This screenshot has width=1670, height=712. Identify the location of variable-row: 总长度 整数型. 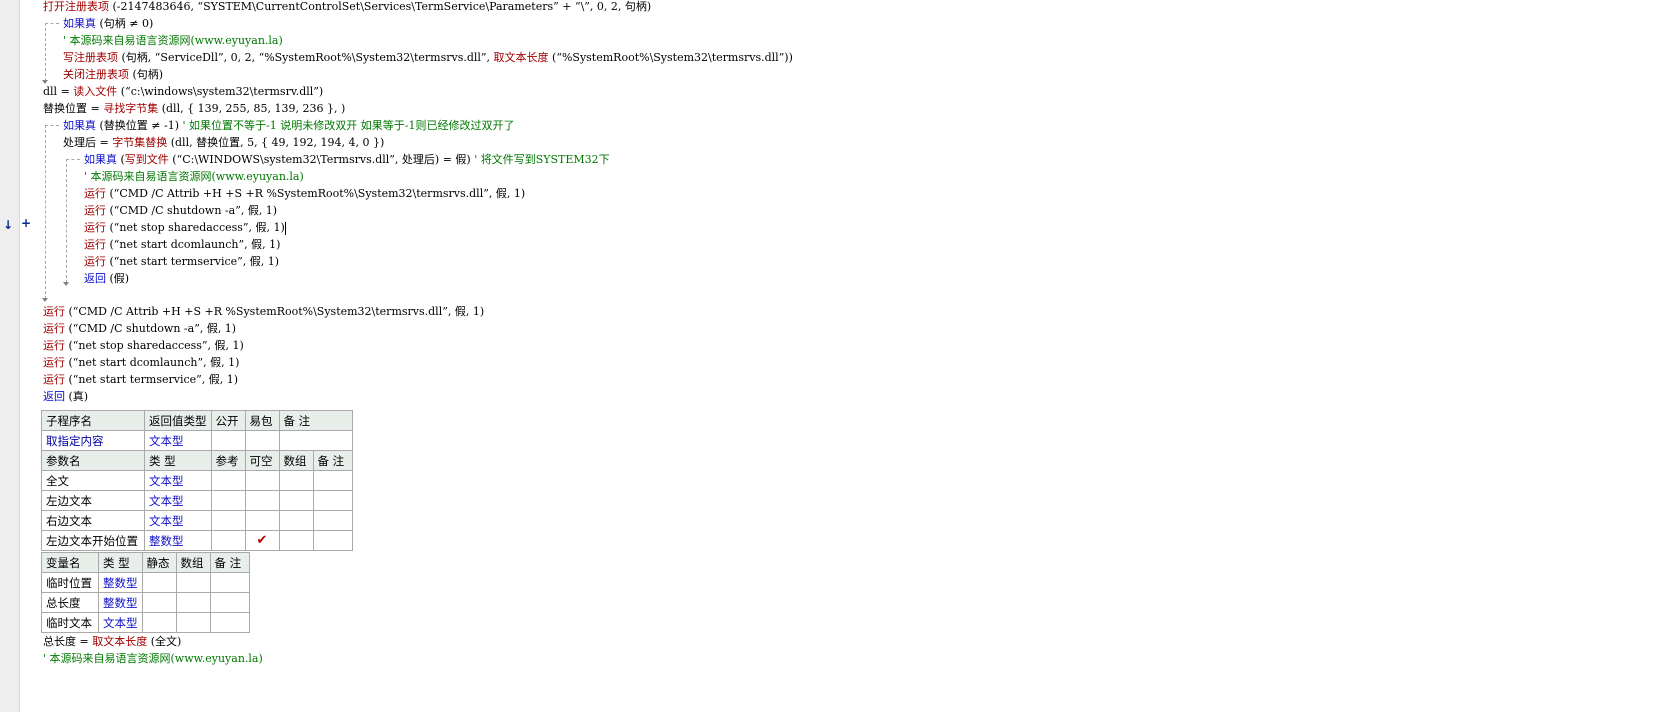
(145, 602).